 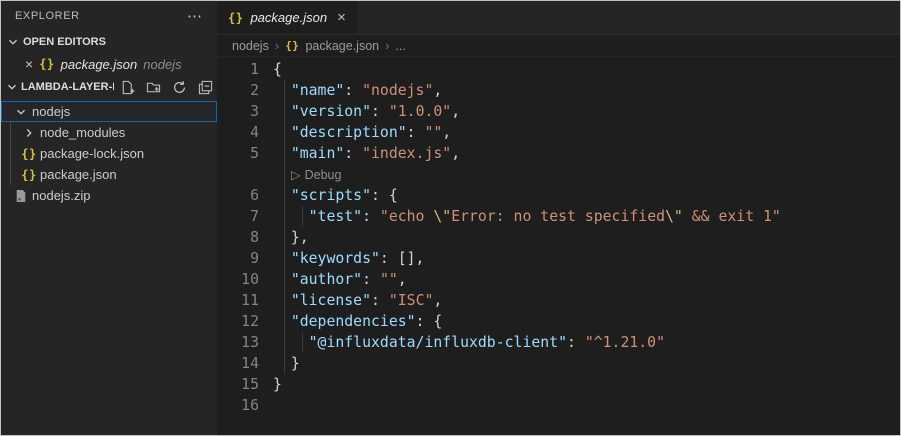 What do you see at coordinates (558, 300) in the screenshot?
I see `code-line: 11 "license": "ISC",` at bounding box center [558, 300].